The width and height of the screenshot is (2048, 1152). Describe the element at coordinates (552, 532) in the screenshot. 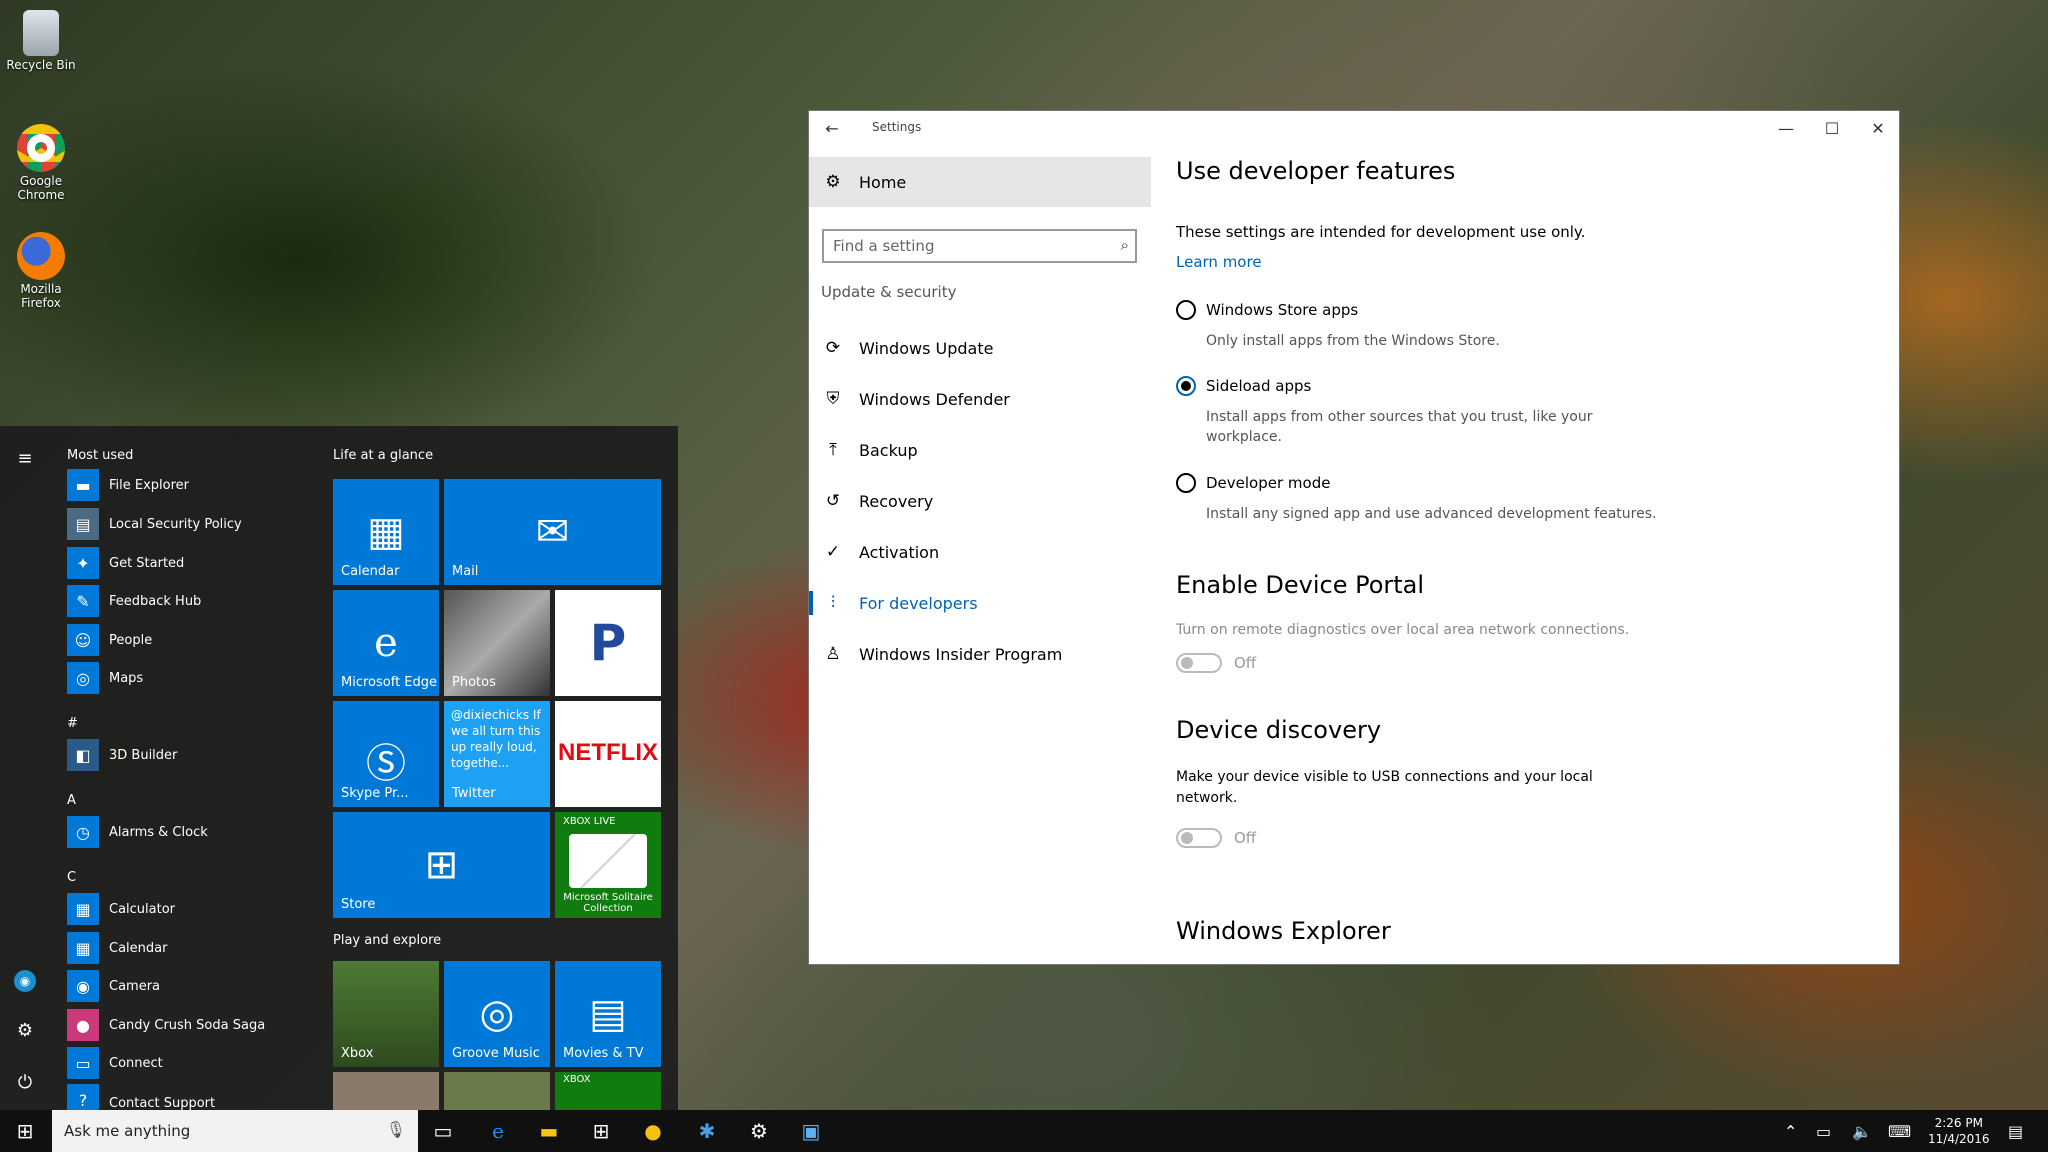

I see `tile-mail: ✉ Mail` at that location.